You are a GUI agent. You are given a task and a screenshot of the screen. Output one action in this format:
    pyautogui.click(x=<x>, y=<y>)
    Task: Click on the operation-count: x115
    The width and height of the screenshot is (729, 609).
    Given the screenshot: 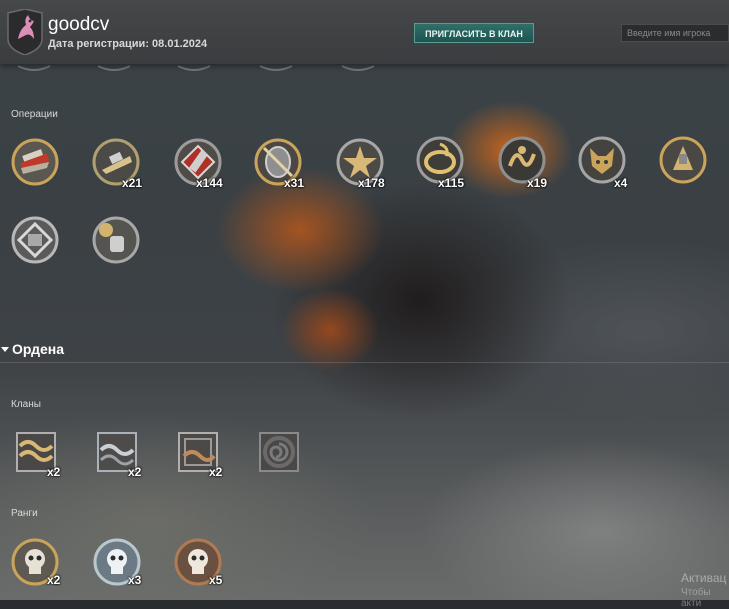 What is the action you would take?
    pyautogui.click(x=451, y=183)
    